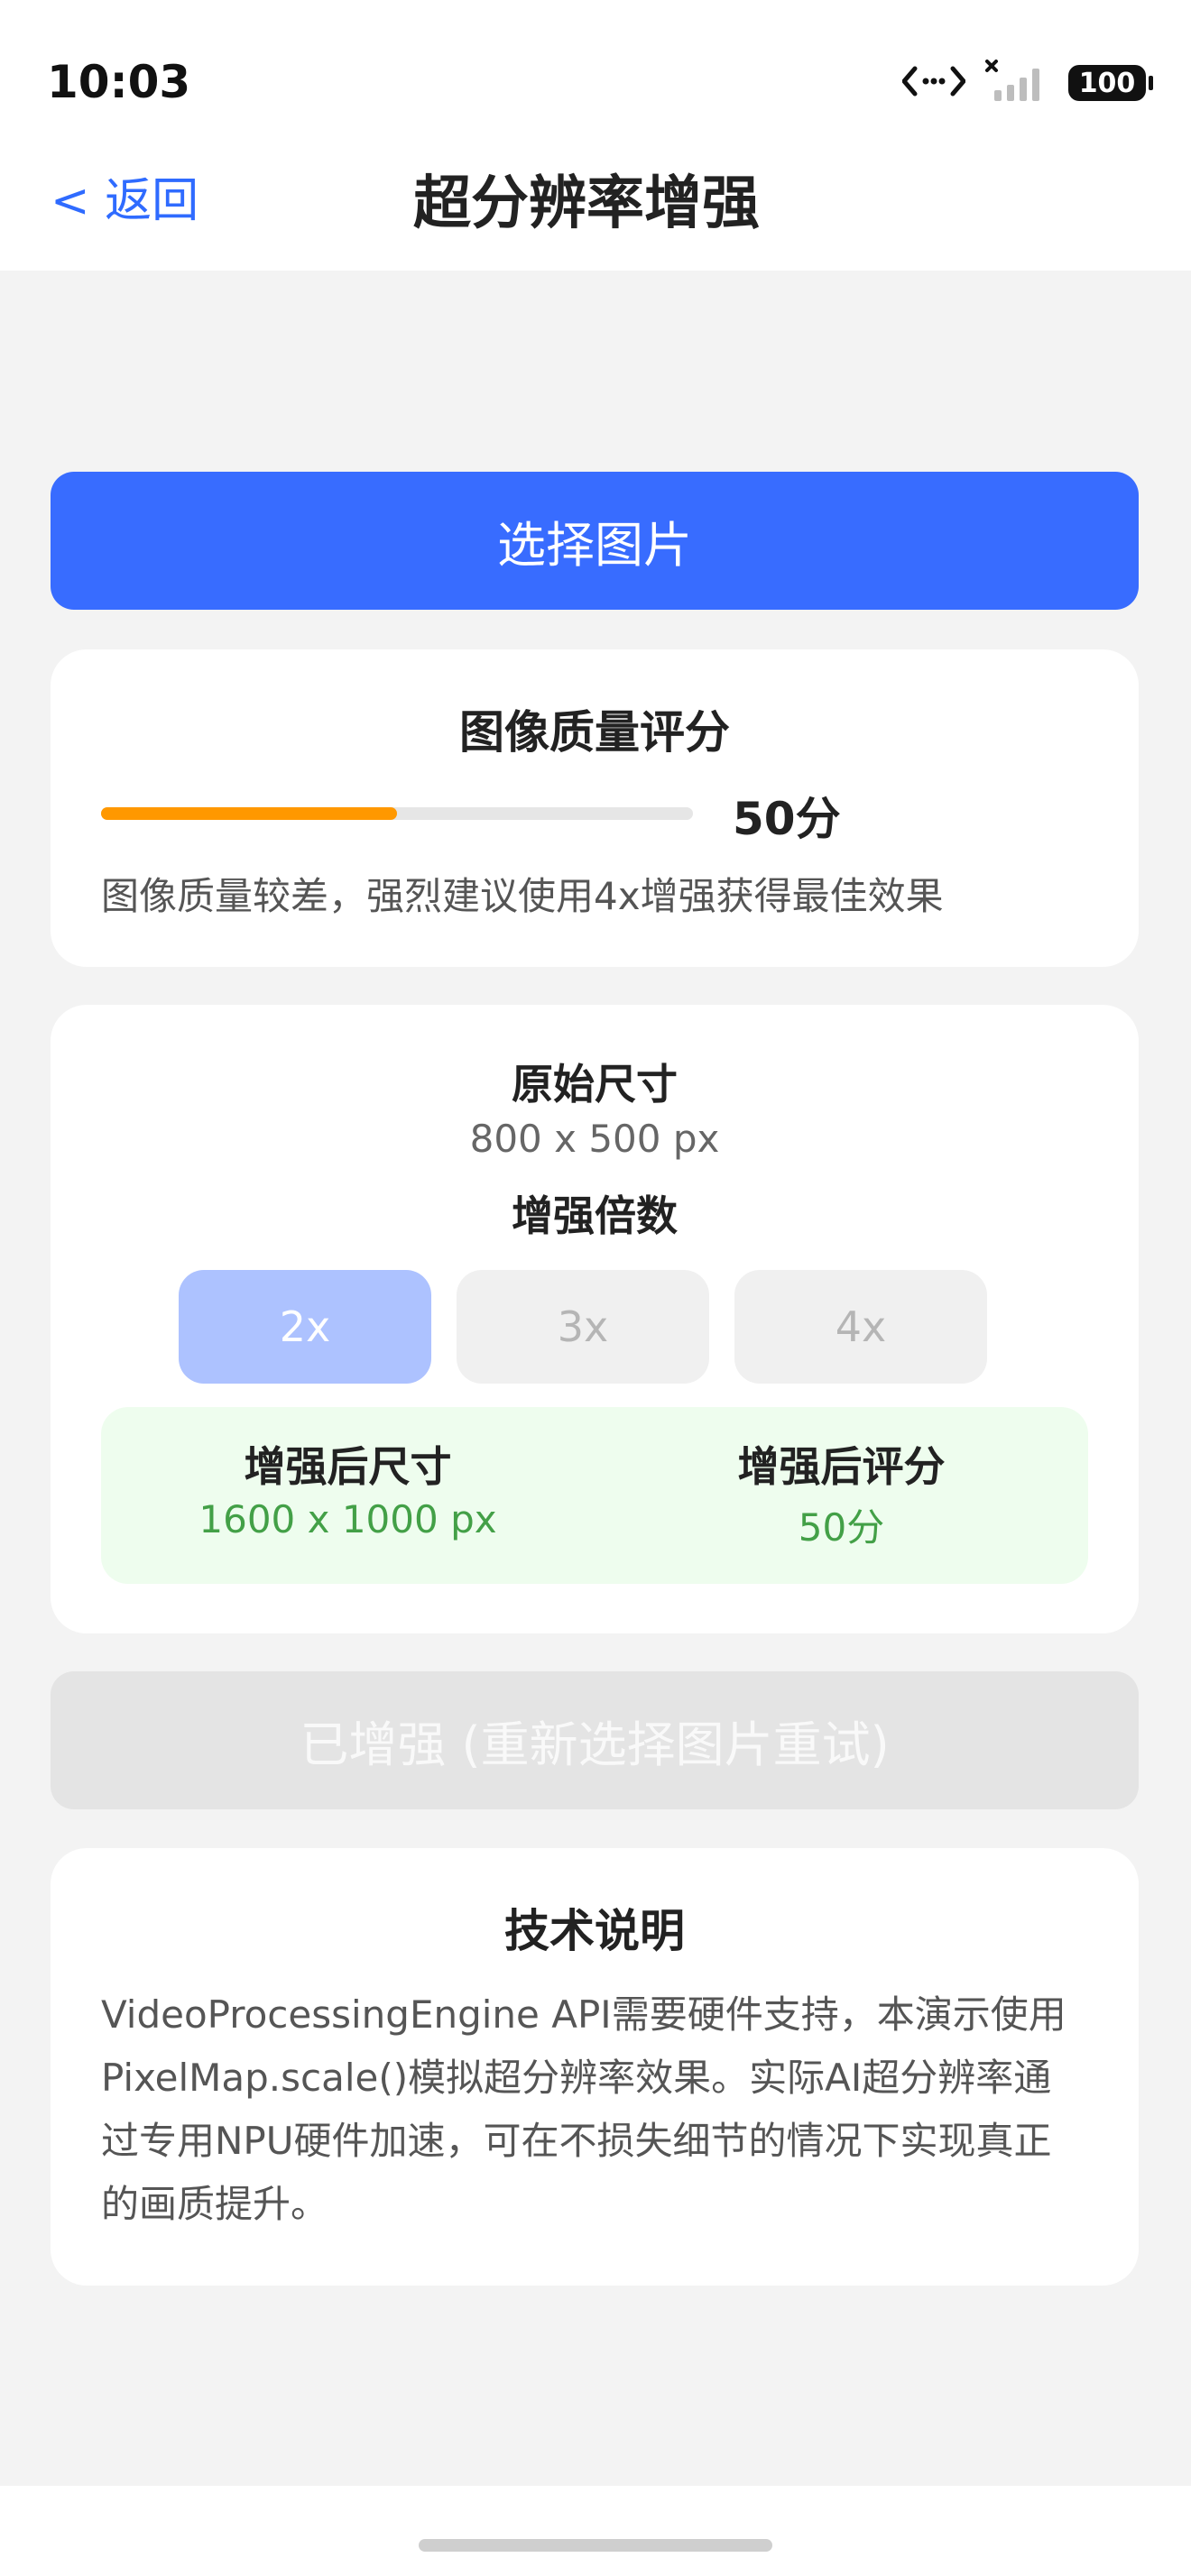  Describe the element at coordinates (347, 1519) in the screenshot. I see `enhanced-size-value: 1600 x 1000 px` at that location.